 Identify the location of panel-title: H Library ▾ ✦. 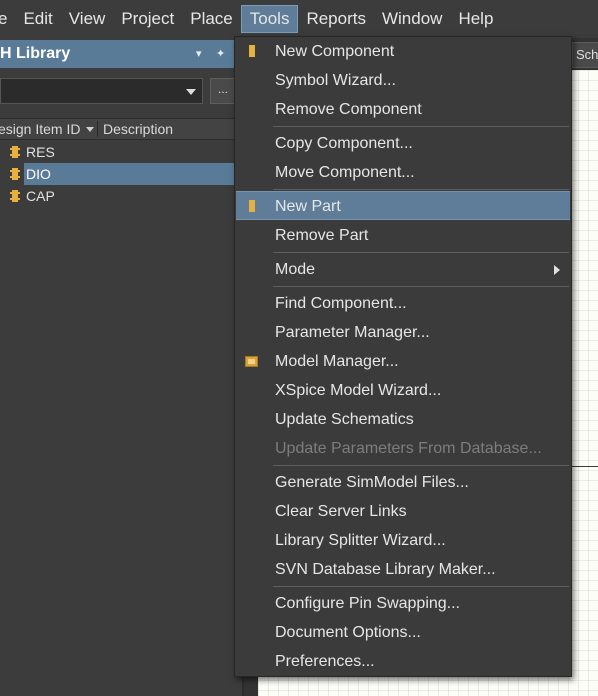
(121, 54).